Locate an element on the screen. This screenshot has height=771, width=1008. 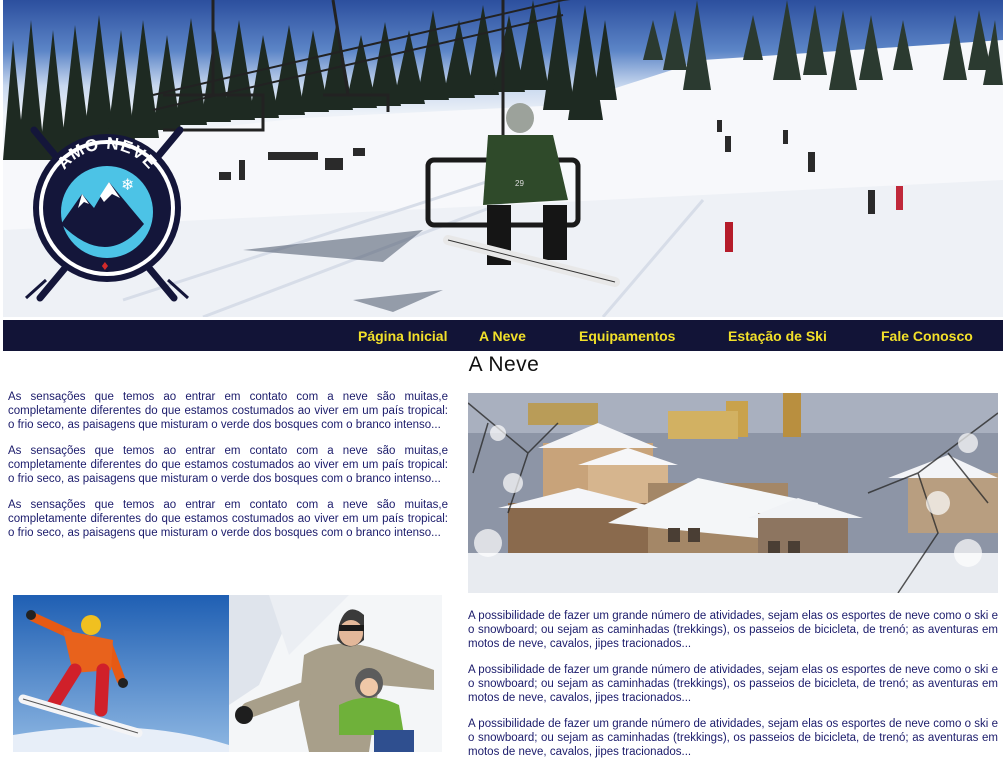
sledding-family-photo is located at coordinates (335, 673).